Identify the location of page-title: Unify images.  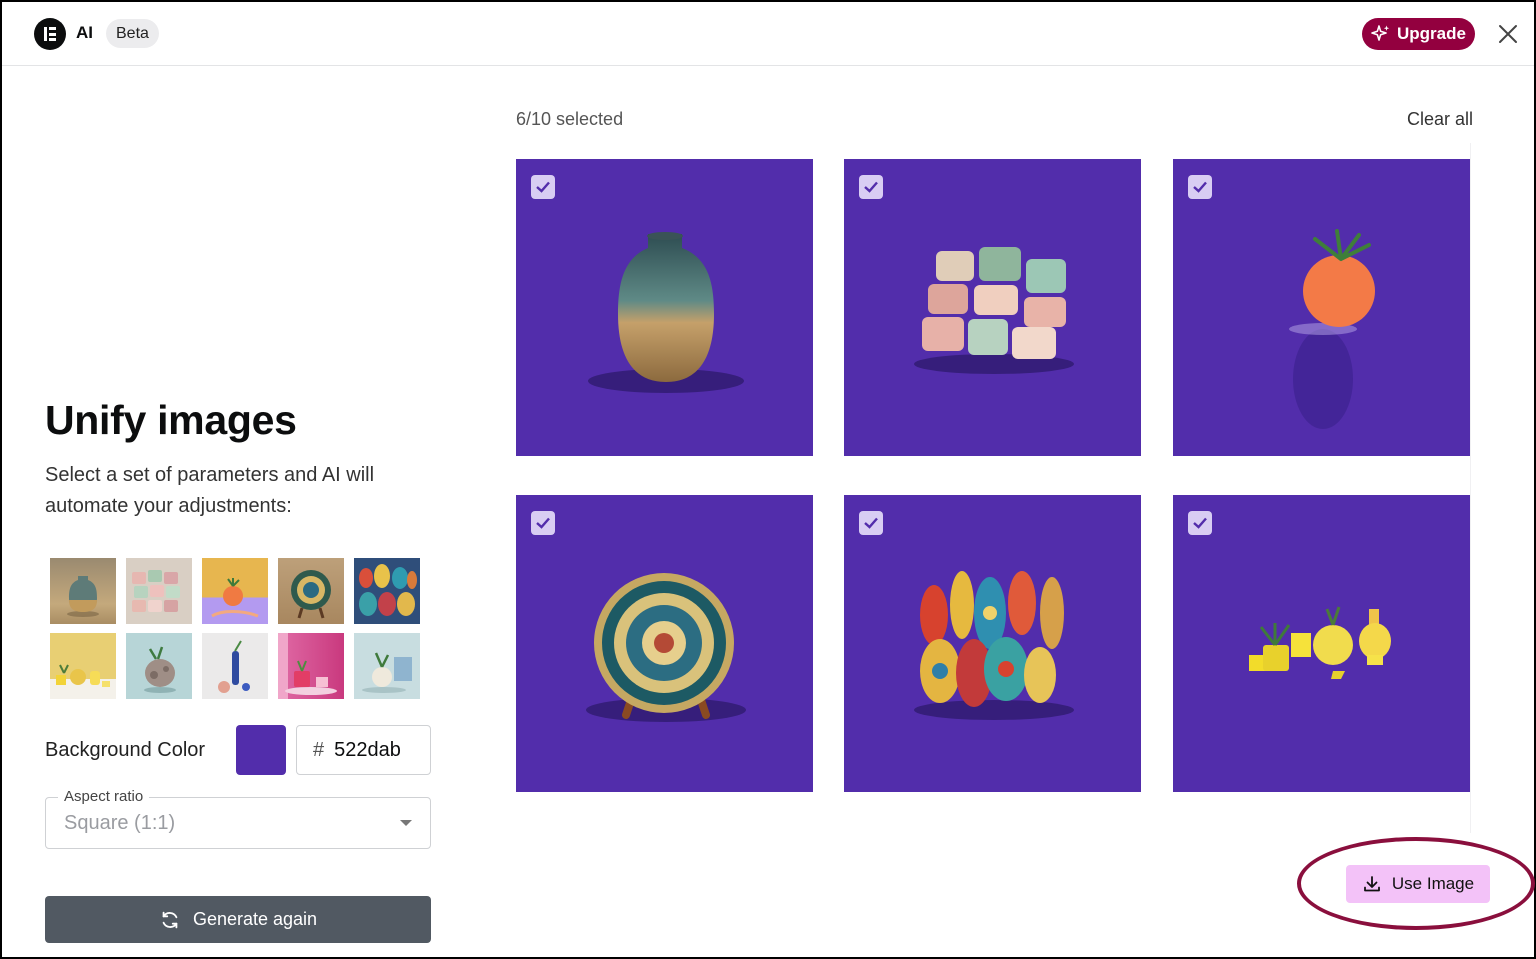
(171, 420).